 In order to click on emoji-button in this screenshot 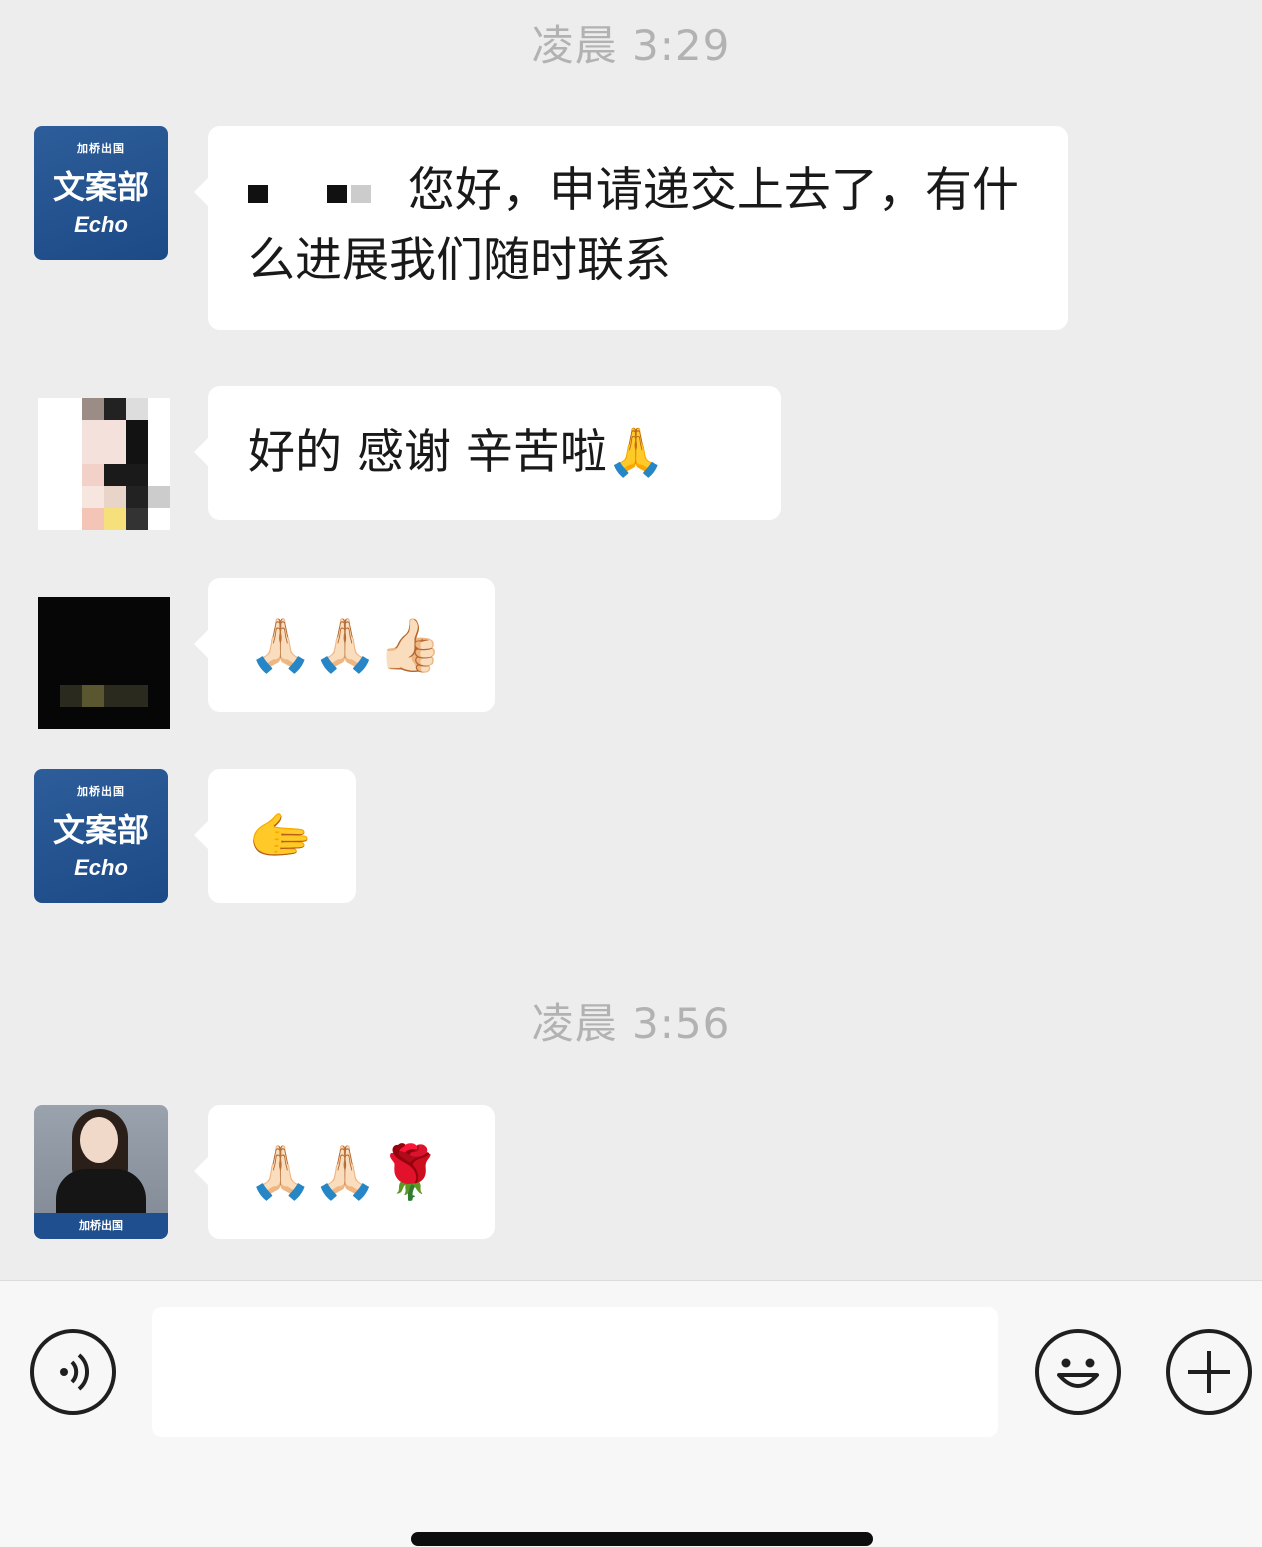, I will do `click(1078, 1372)`.